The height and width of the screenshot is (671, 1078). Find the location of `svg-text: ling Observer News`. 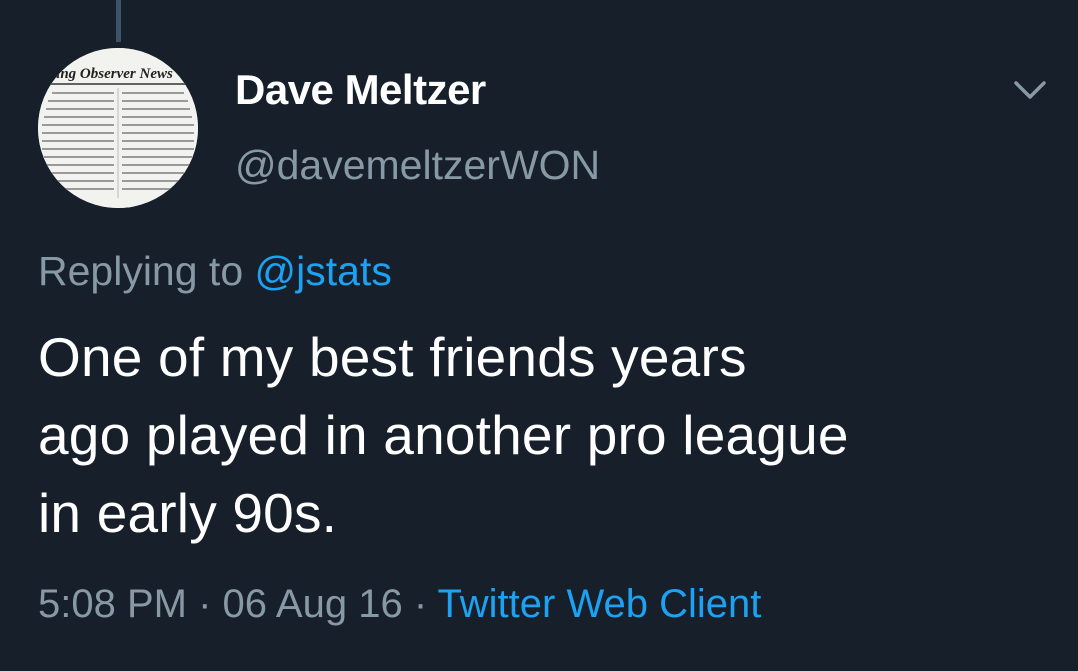

svg-text: ling Observer News is located at coordinates (112, 74).